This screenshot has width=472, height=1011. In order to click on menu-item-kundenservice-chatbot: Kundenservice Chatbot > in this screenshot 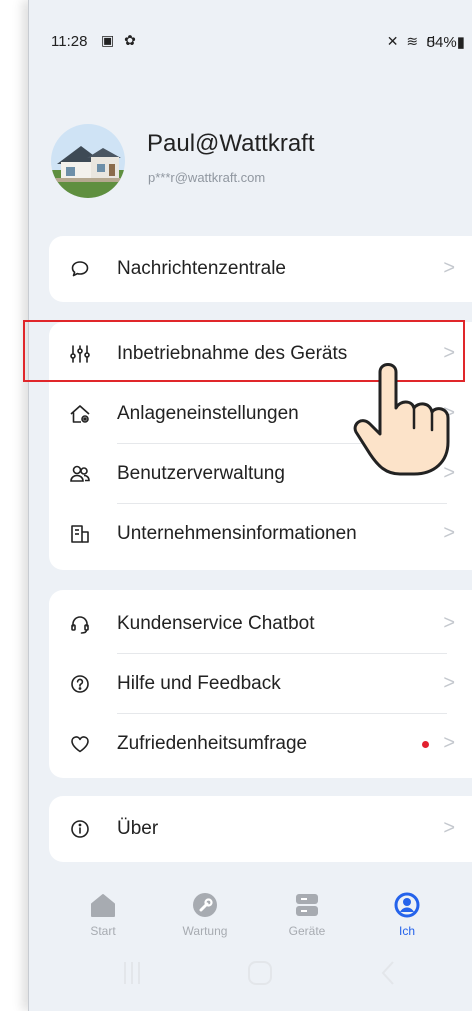, I will do `click(260, 624)`.